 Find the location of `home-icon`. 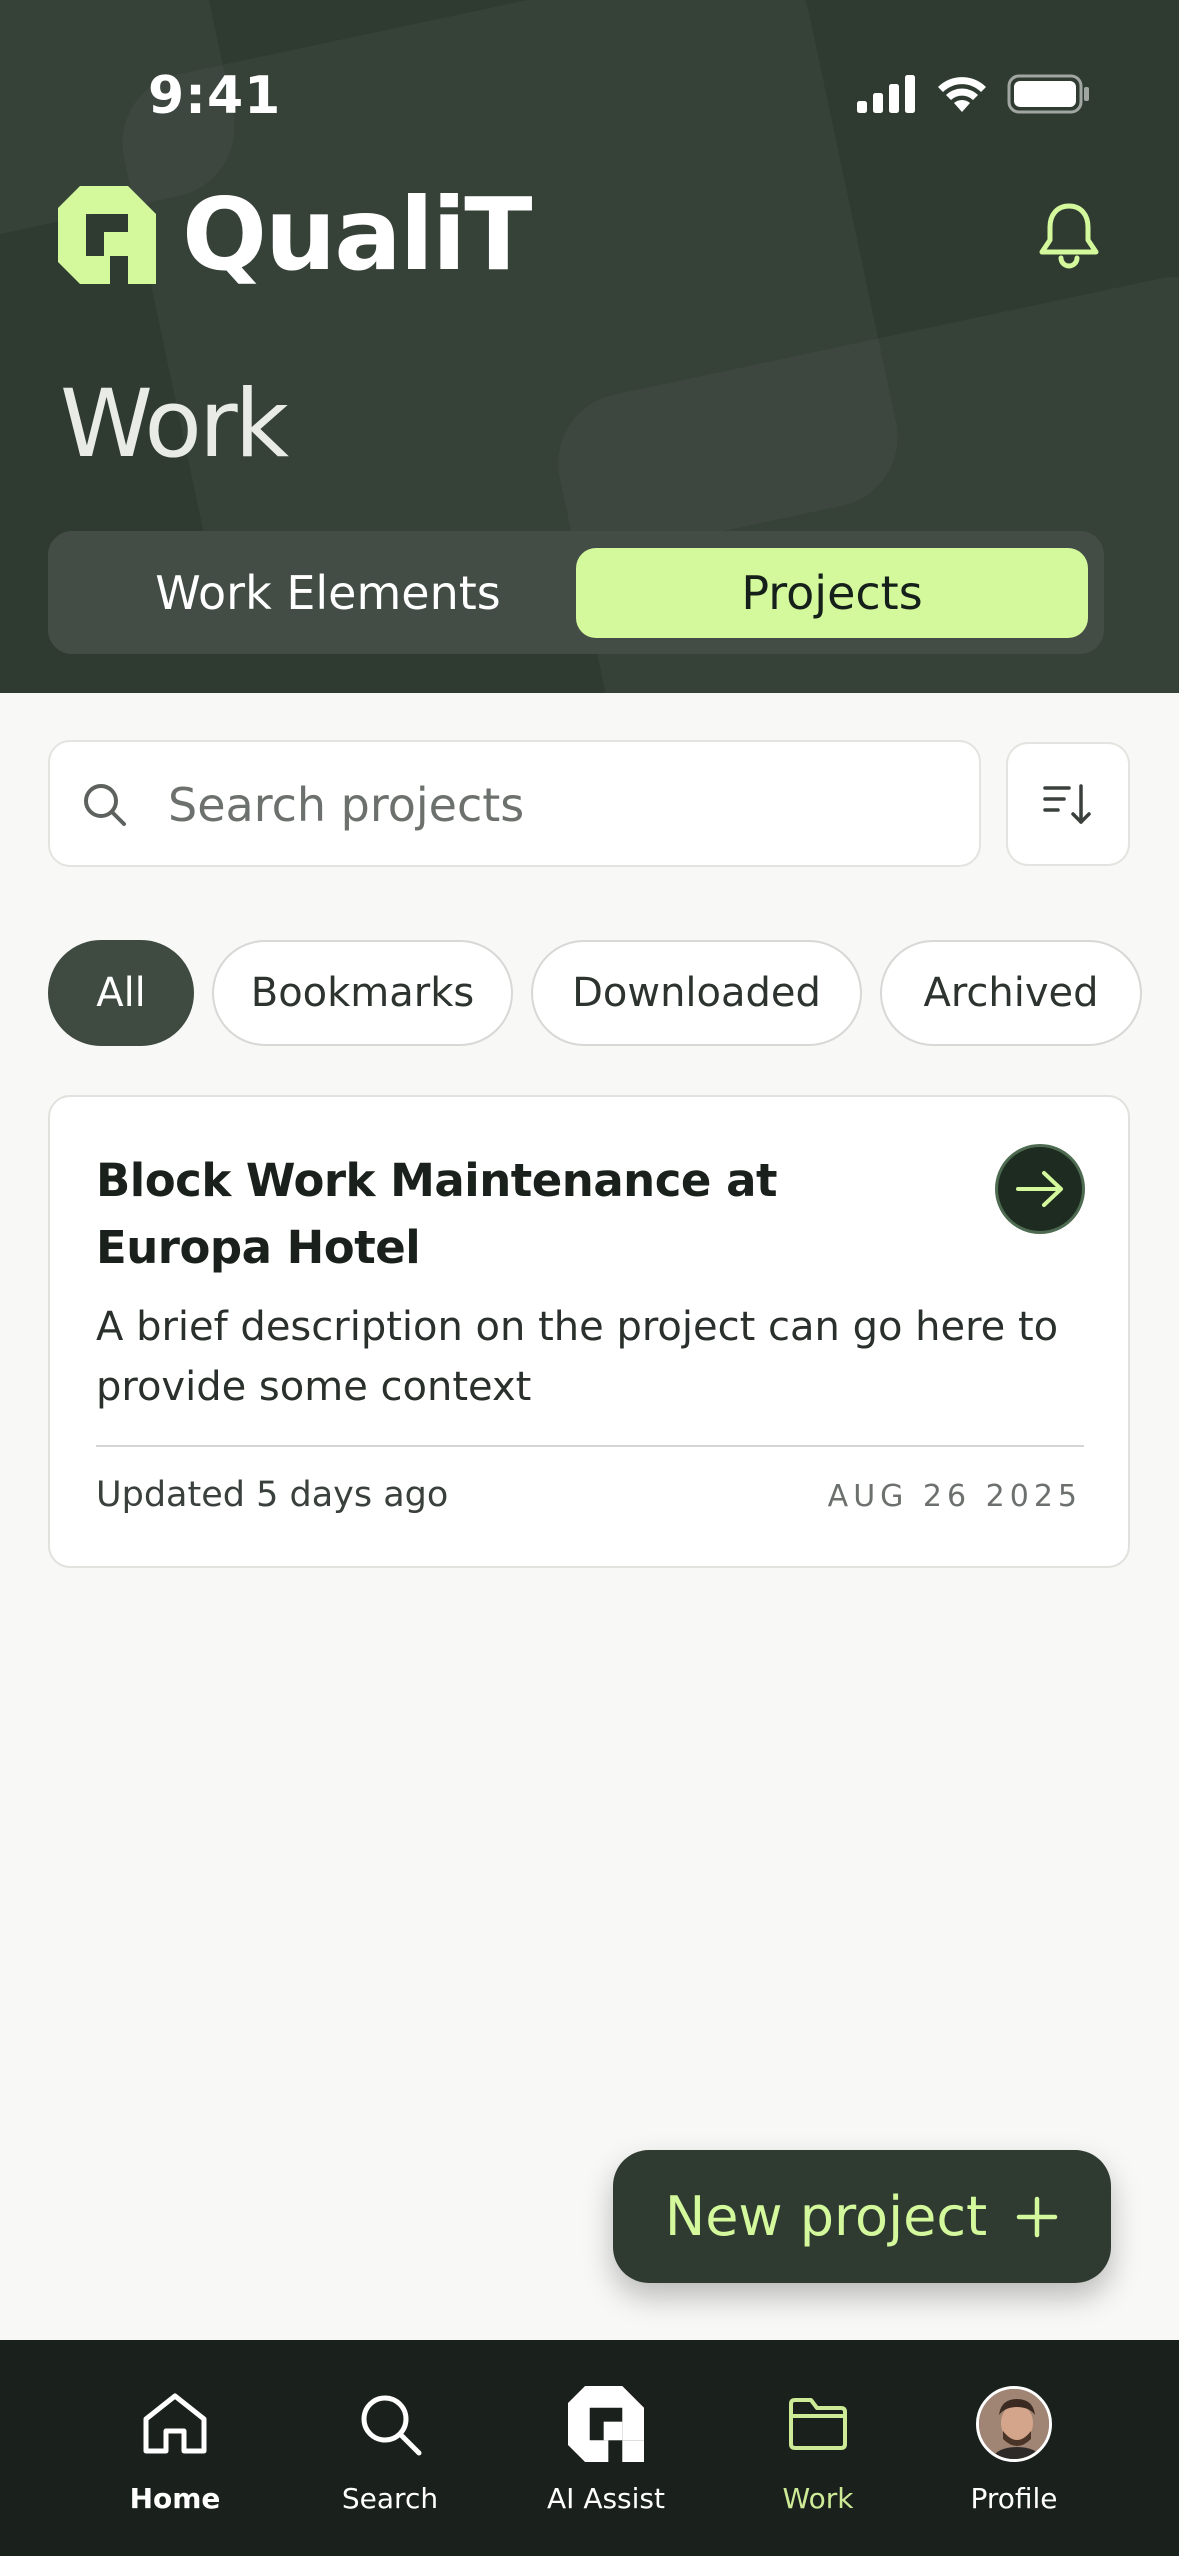

home-icon is located at coordinates (175, 2423).